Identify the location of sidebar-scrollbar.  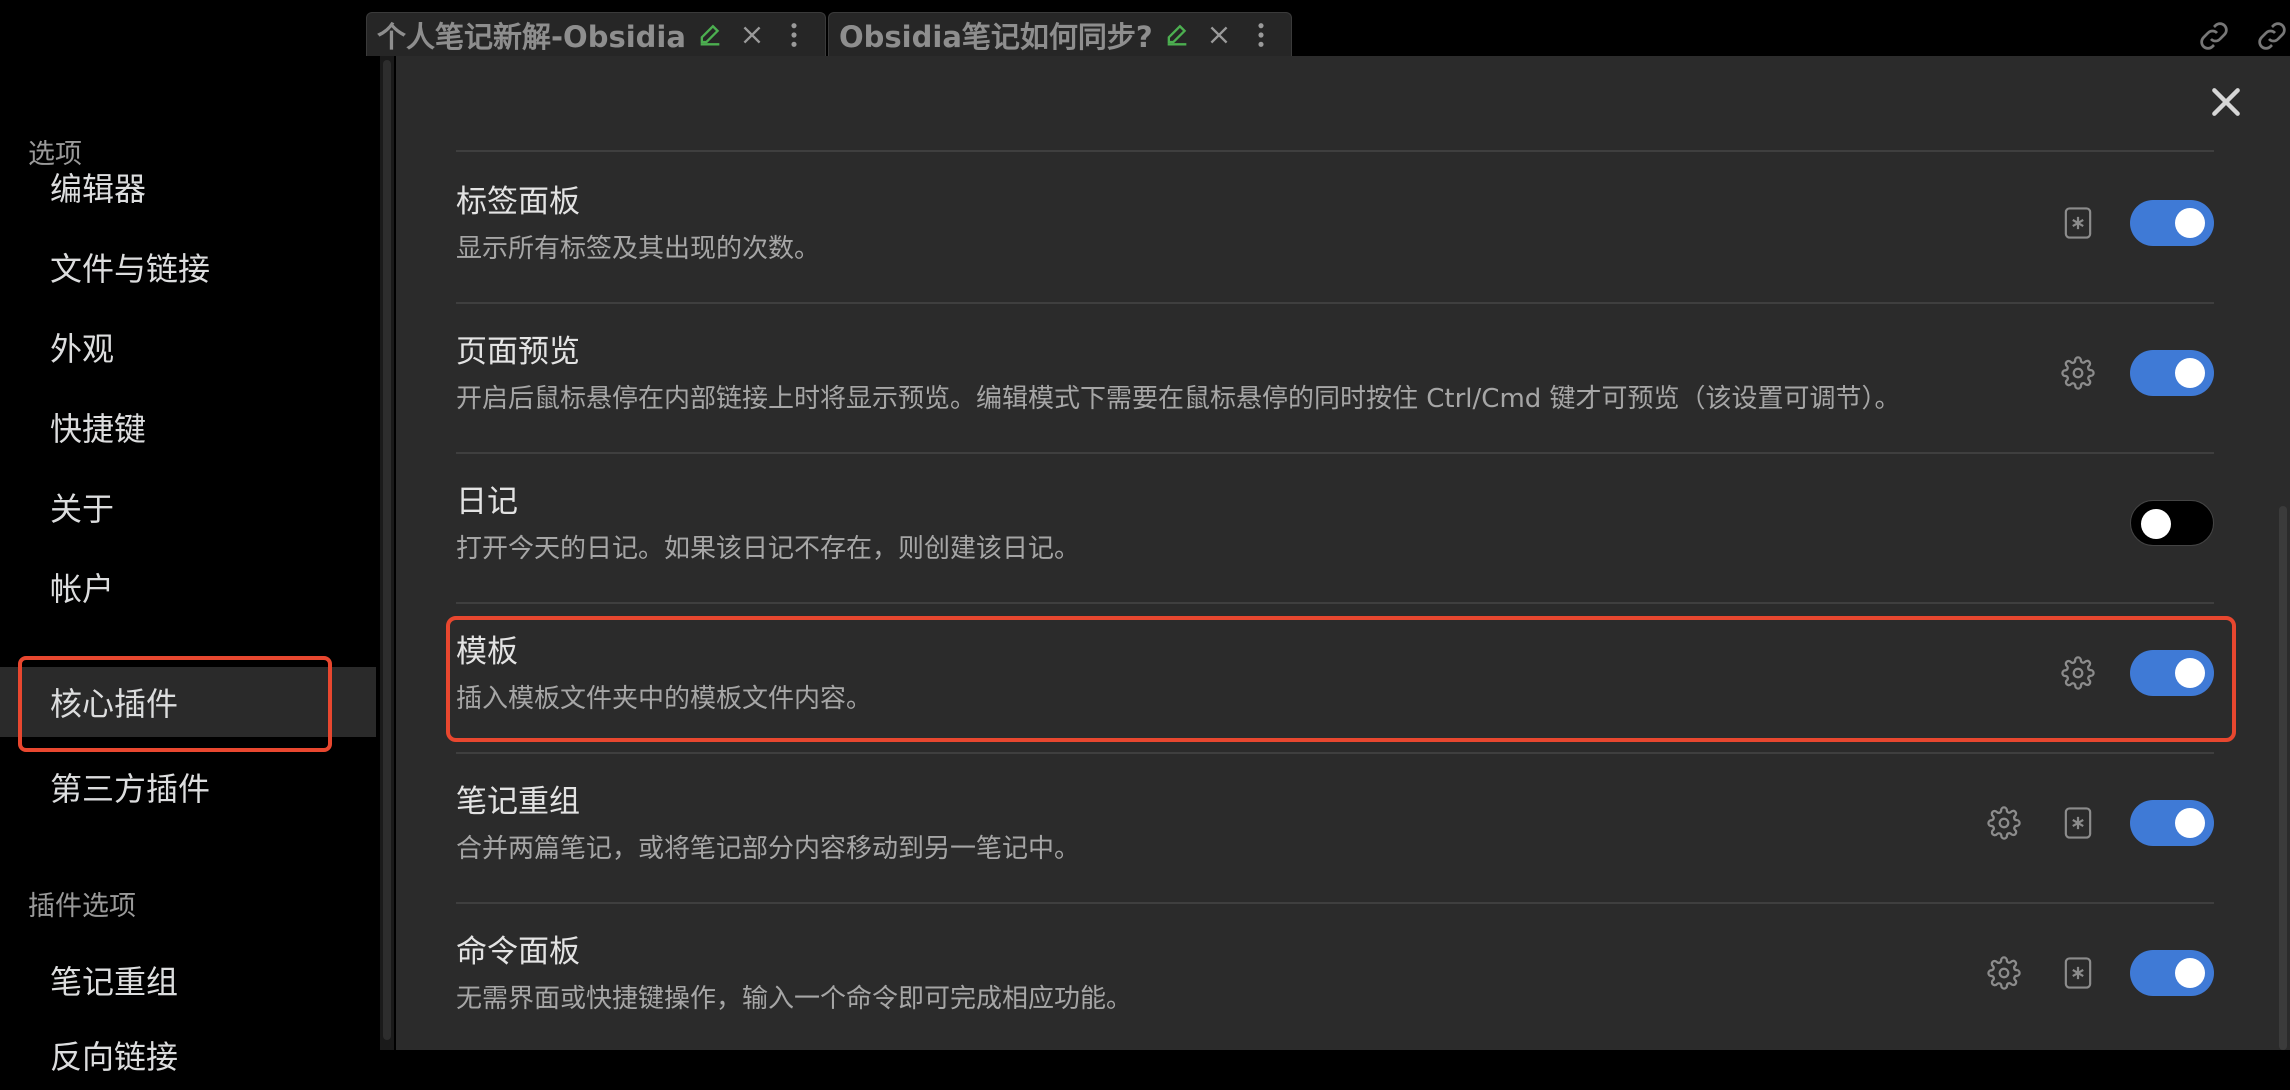
(387, 553).